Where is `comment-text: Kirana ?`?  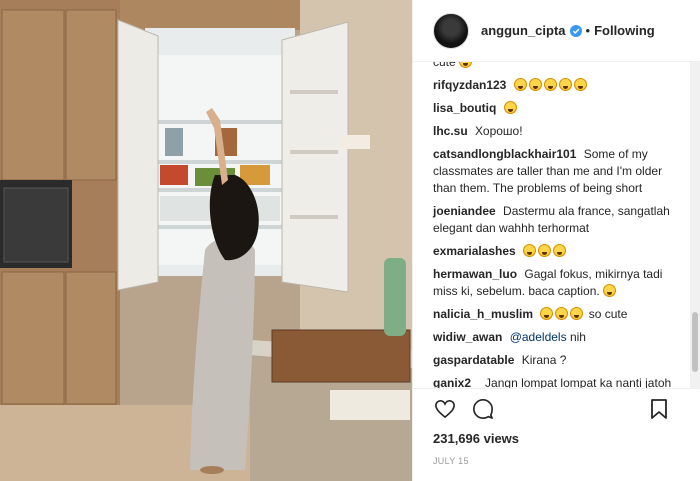 comment-text: Kirana ? is located at coordinates (544, 360).